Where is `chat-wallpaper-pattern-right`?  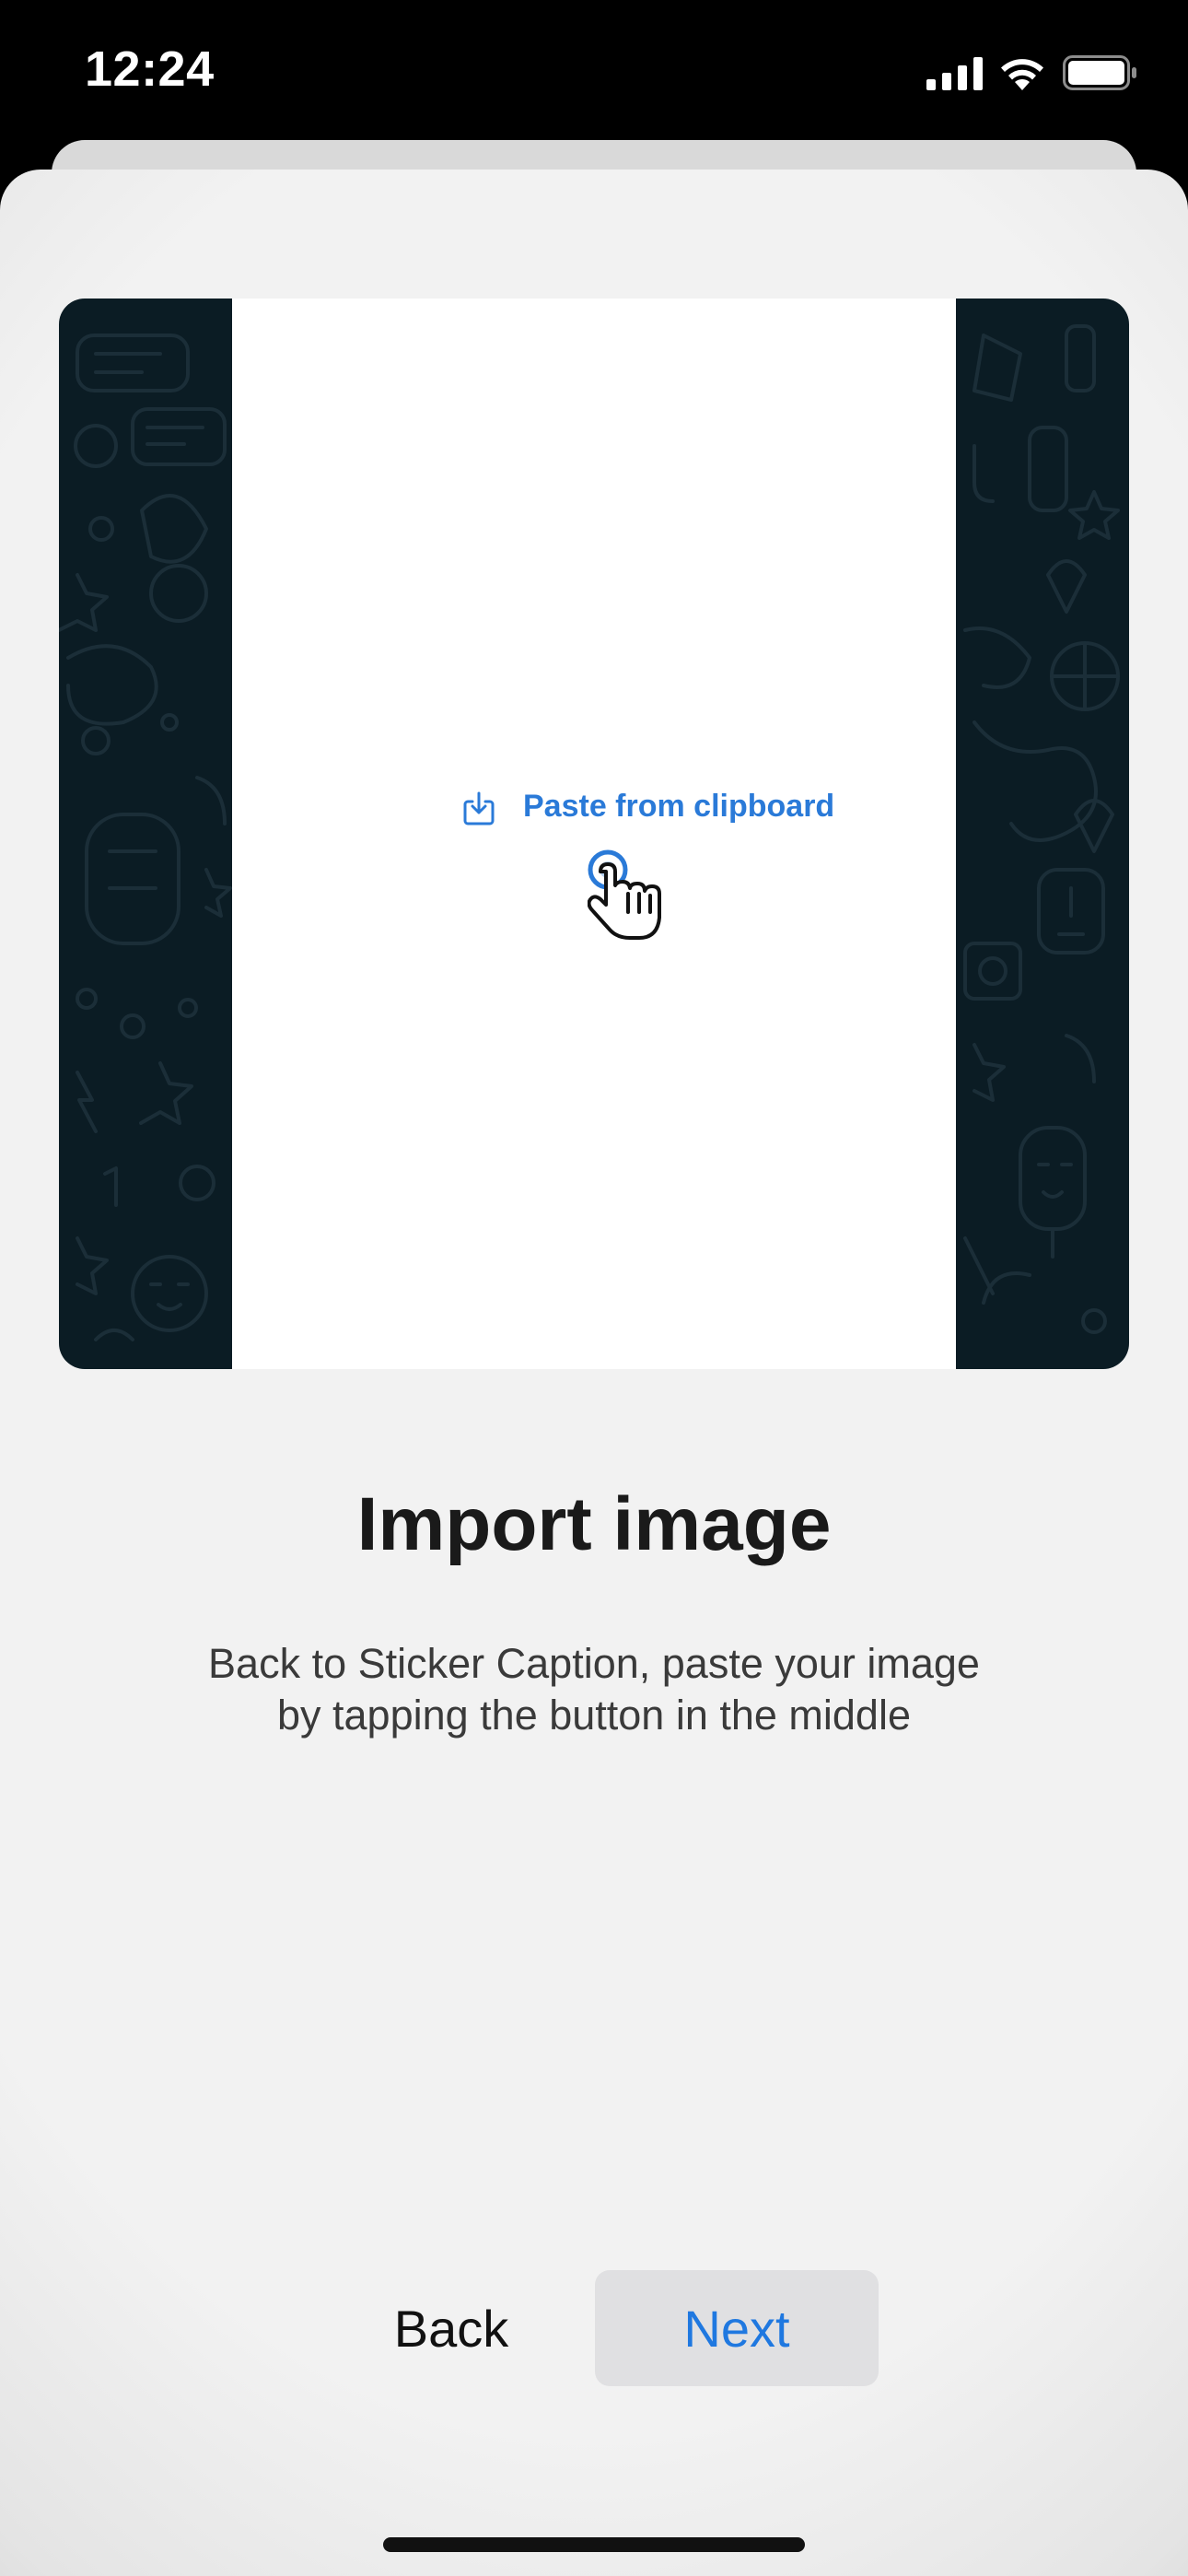 chat-wallpaper-pattern-right is located at coordinates (1041, 829).